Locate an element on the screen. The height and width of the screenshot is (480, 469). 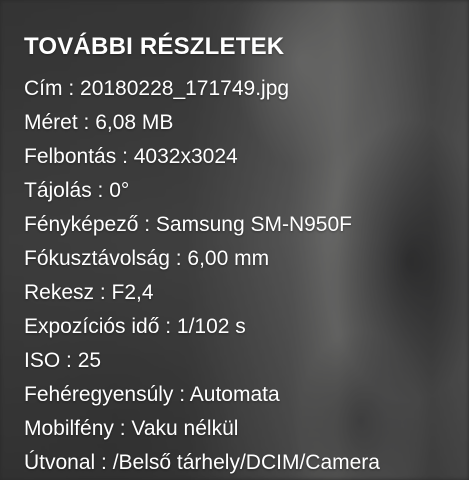
detail-value: /Belső tárhely/DCIM/Camera is located at coordinates (246, 462).